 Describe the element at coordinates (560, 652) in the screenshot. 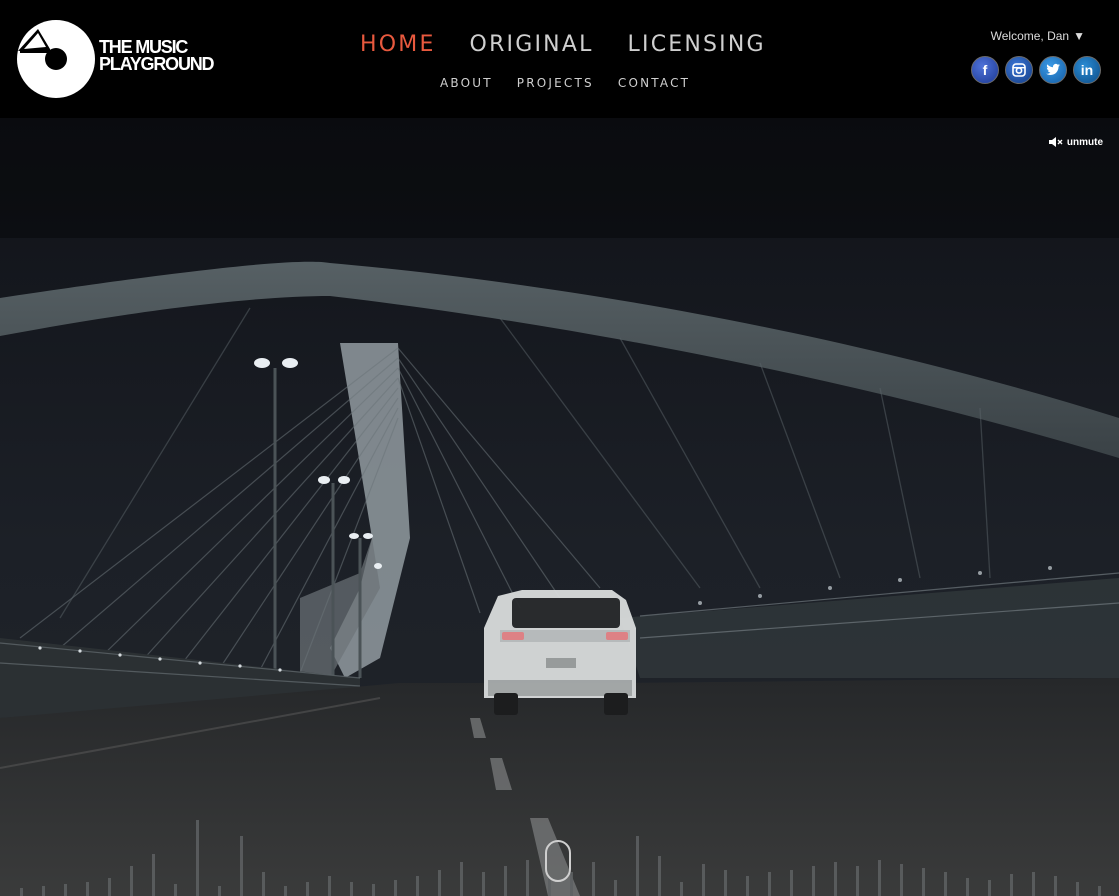

I see `car` at that location.